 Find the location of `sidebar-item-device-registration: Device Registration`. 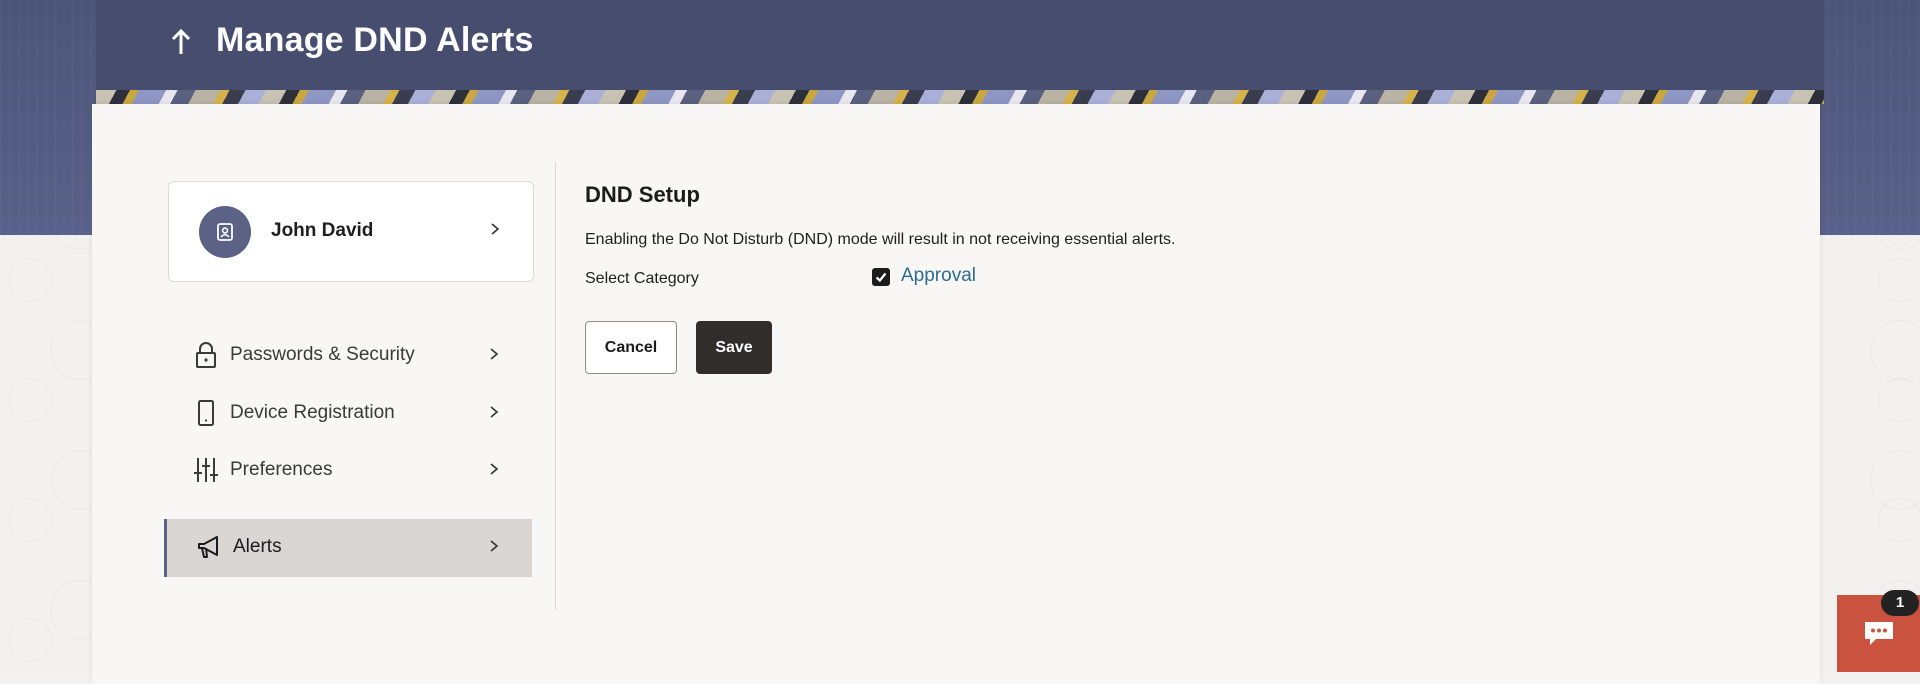

sidebar-item-device-registration: Device Registration is located at coordinates (348, 413).